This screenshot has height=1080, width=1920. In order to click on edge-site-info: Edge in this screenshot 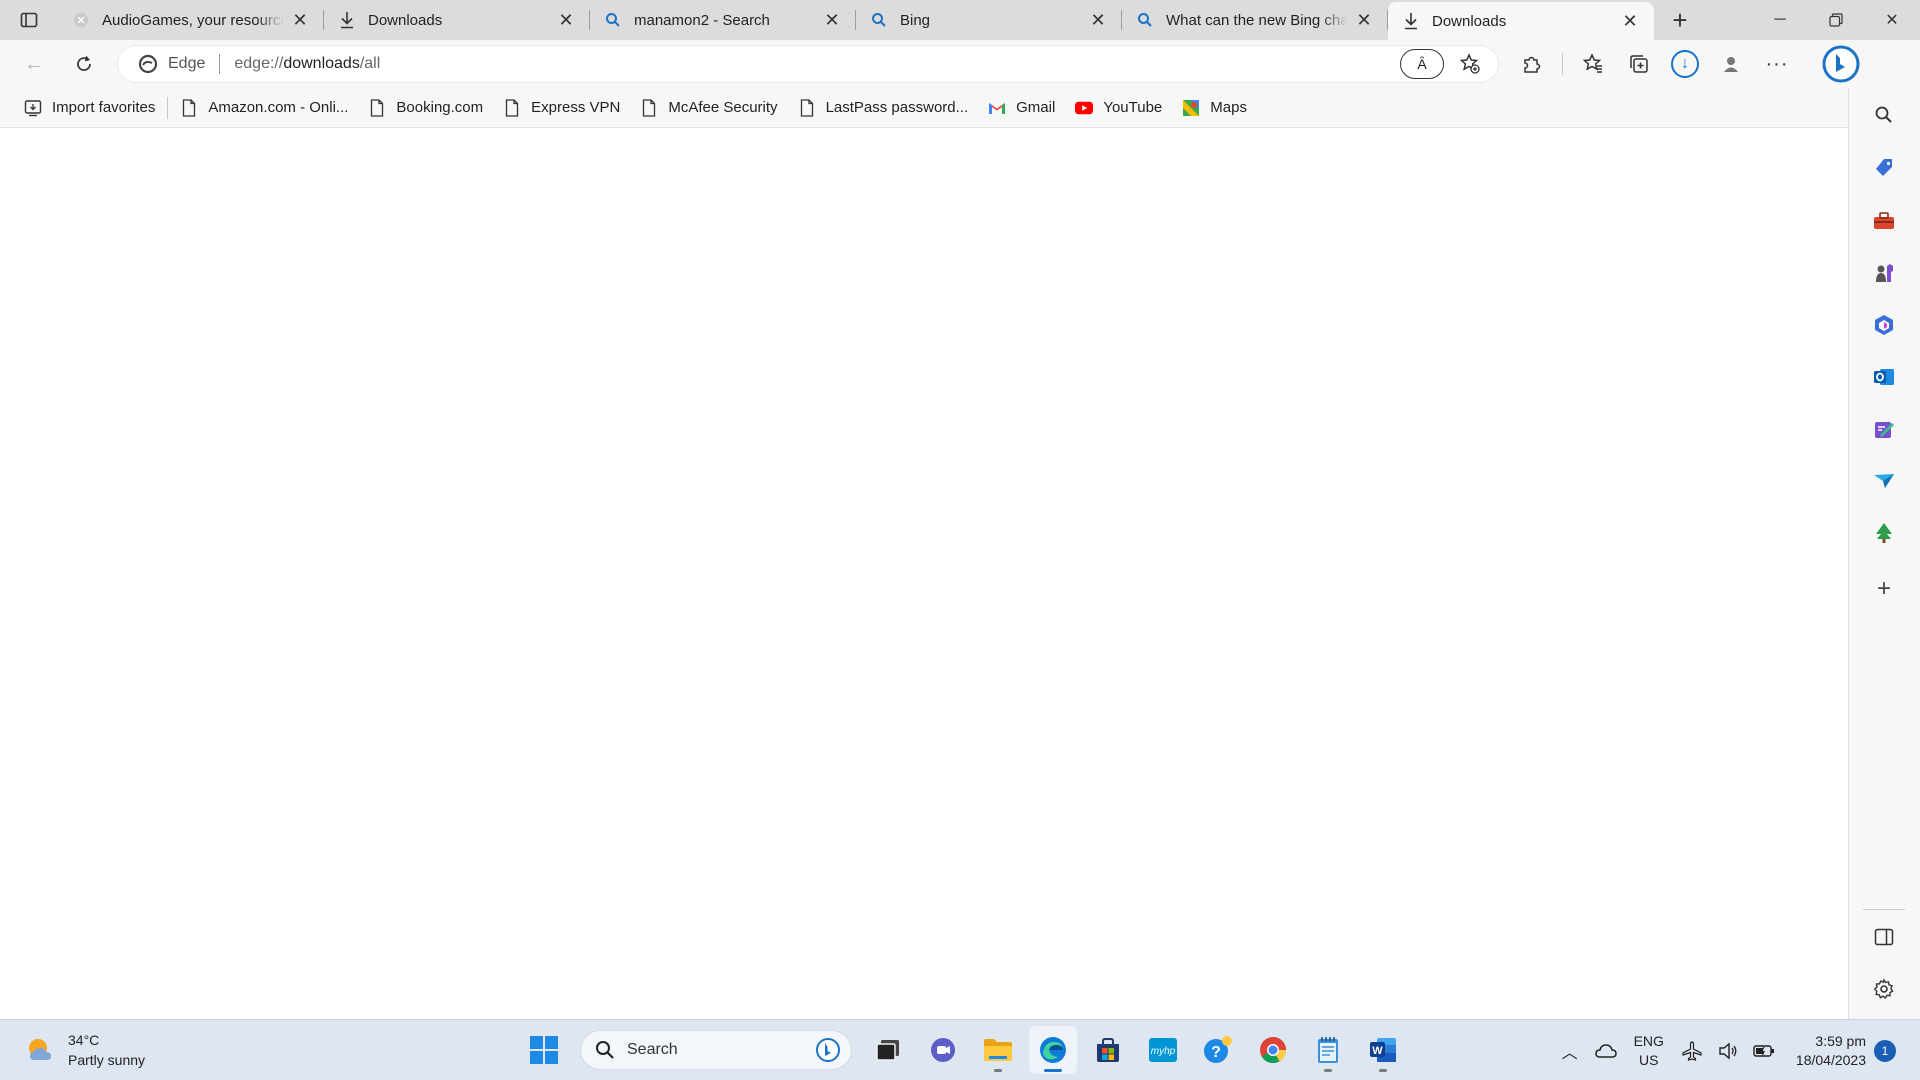, I will do `click(171, 64)`.